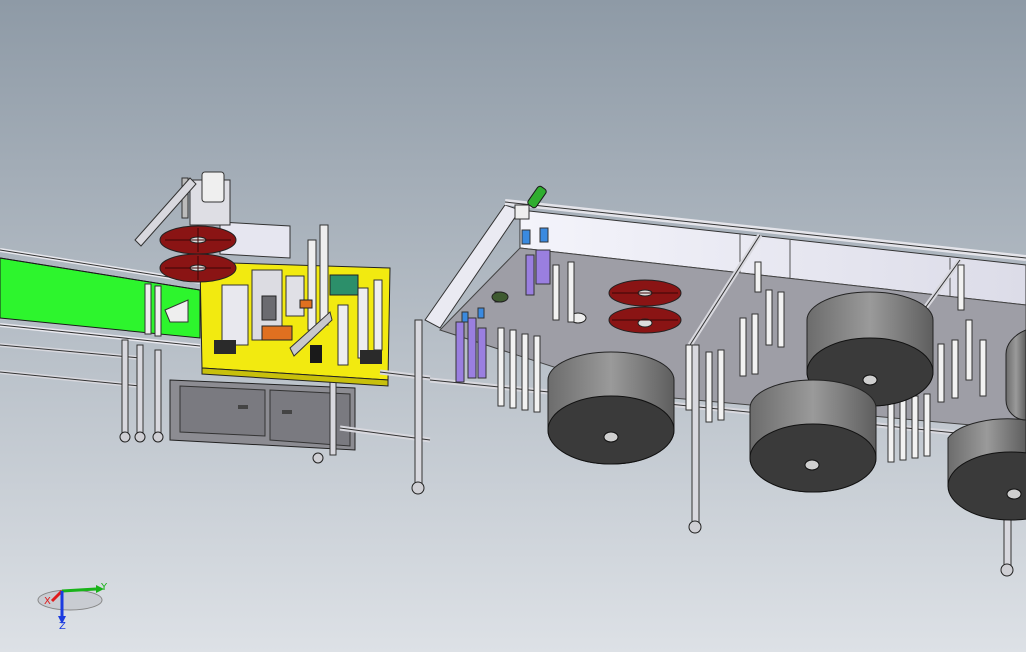 The image size is (1026, 656). I want to click on axis-z-label: Z, so click(62, 626).